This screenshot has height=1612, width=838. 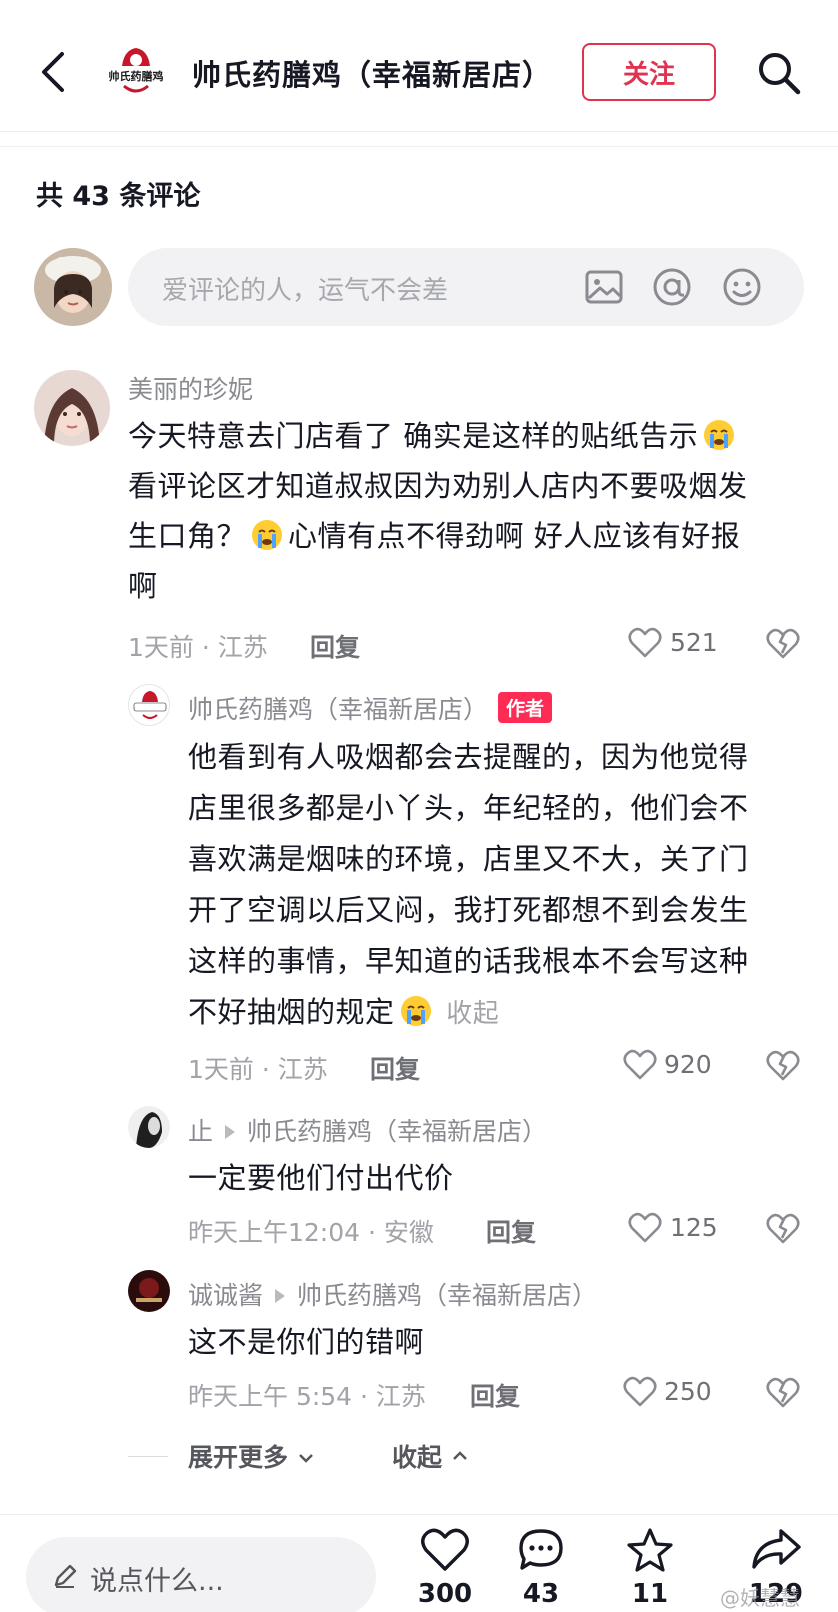 What do you see at coordinates (525, 707) in the screenshot?
I see `author-badge: 作者` at bounding box center [525, 707].